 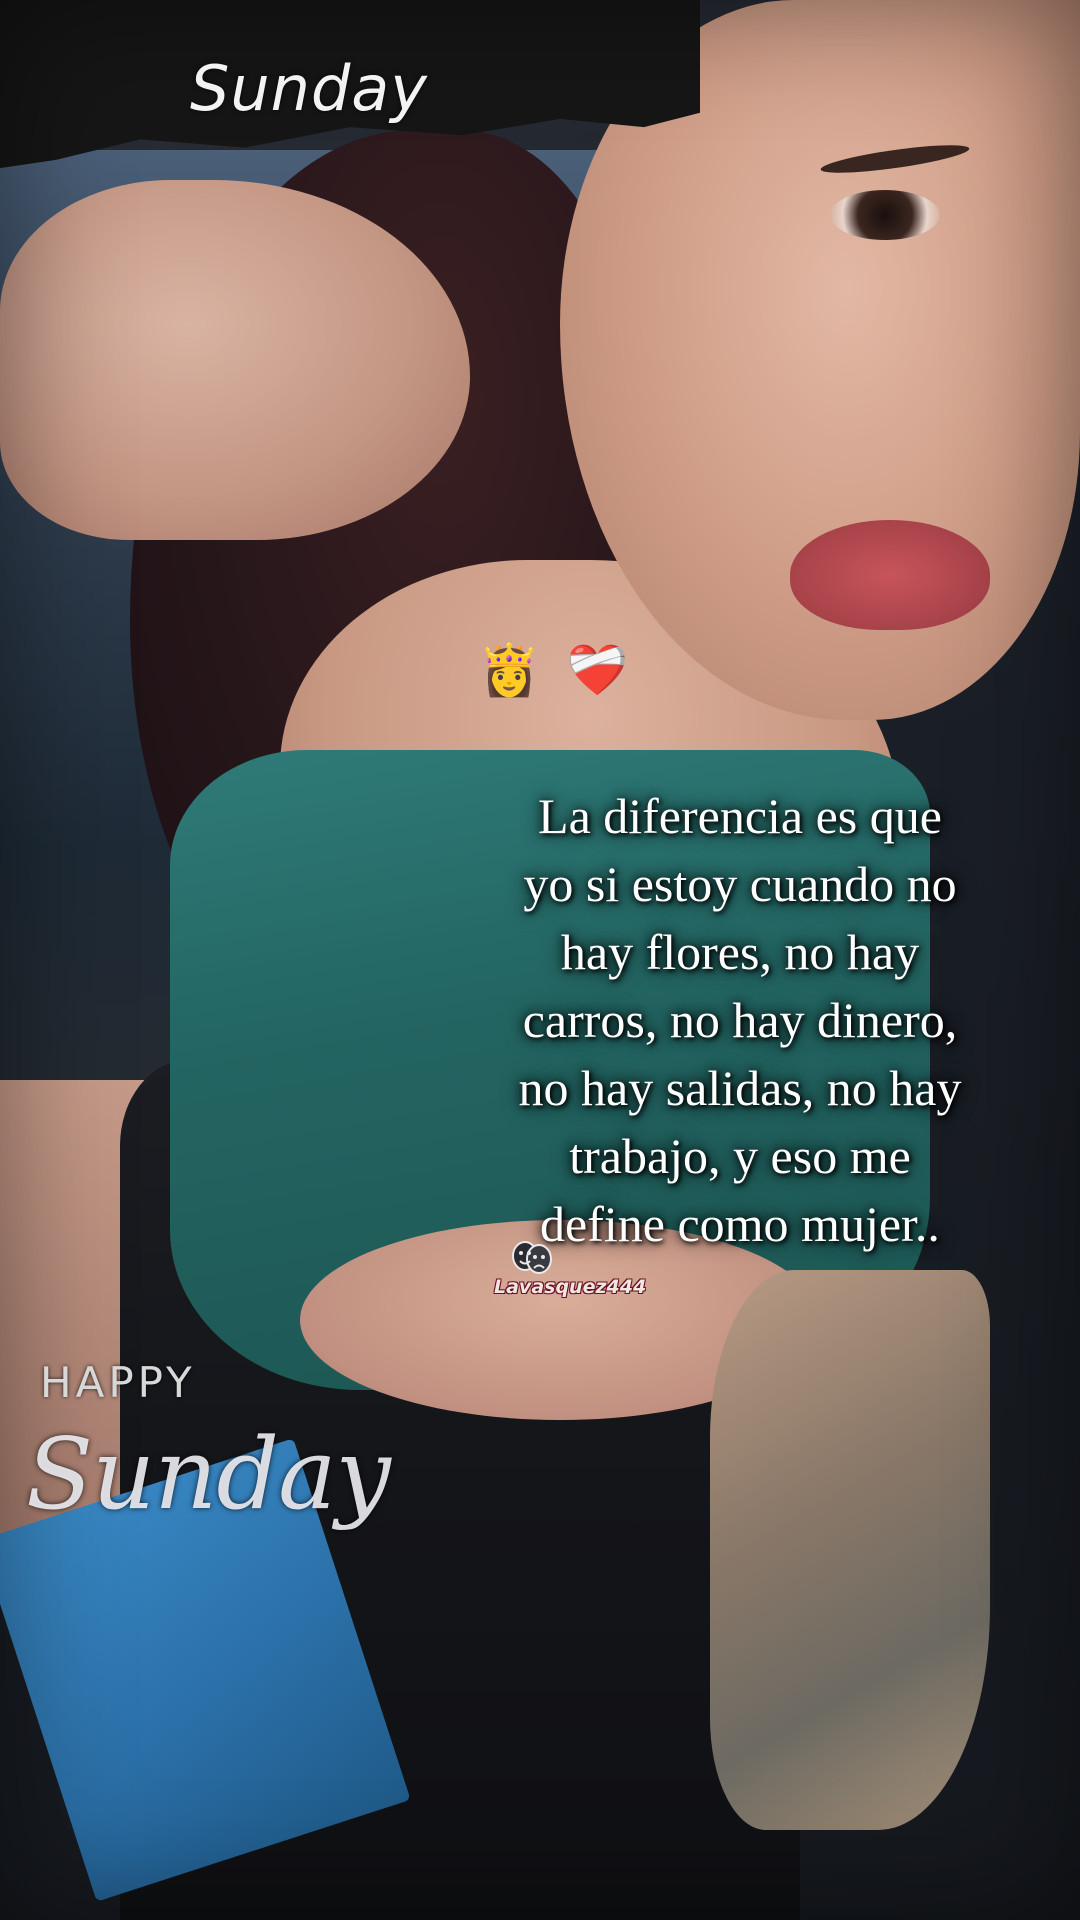 I want to click on princess-emoji-icon: 👸, so click(x=509, y=670).